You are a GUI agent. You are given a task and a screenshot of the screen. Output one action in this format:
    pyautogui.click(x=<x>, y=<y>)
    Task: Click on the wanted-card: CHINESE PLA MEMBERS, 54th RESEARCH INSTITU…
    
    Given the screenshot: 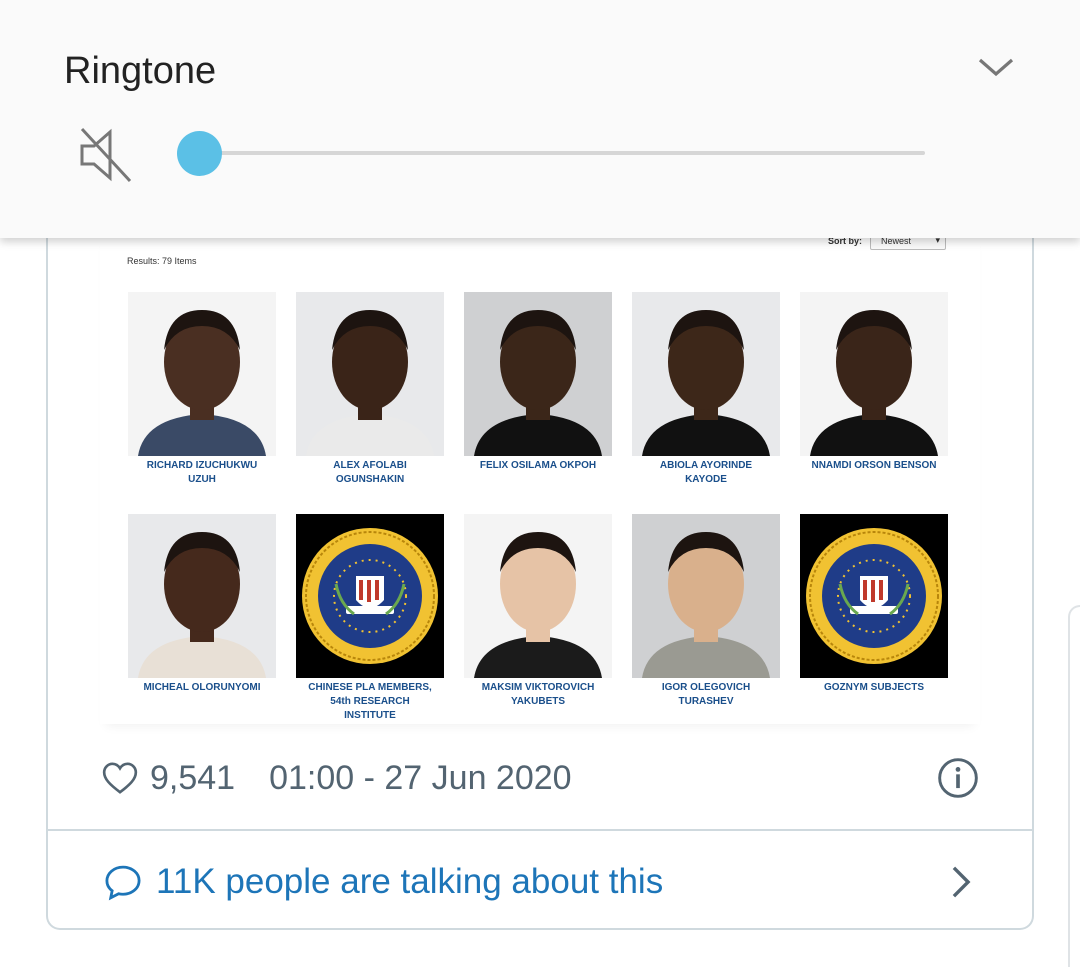 What is the action you would take?
    pyautogui.click(x=370, y=618)
    